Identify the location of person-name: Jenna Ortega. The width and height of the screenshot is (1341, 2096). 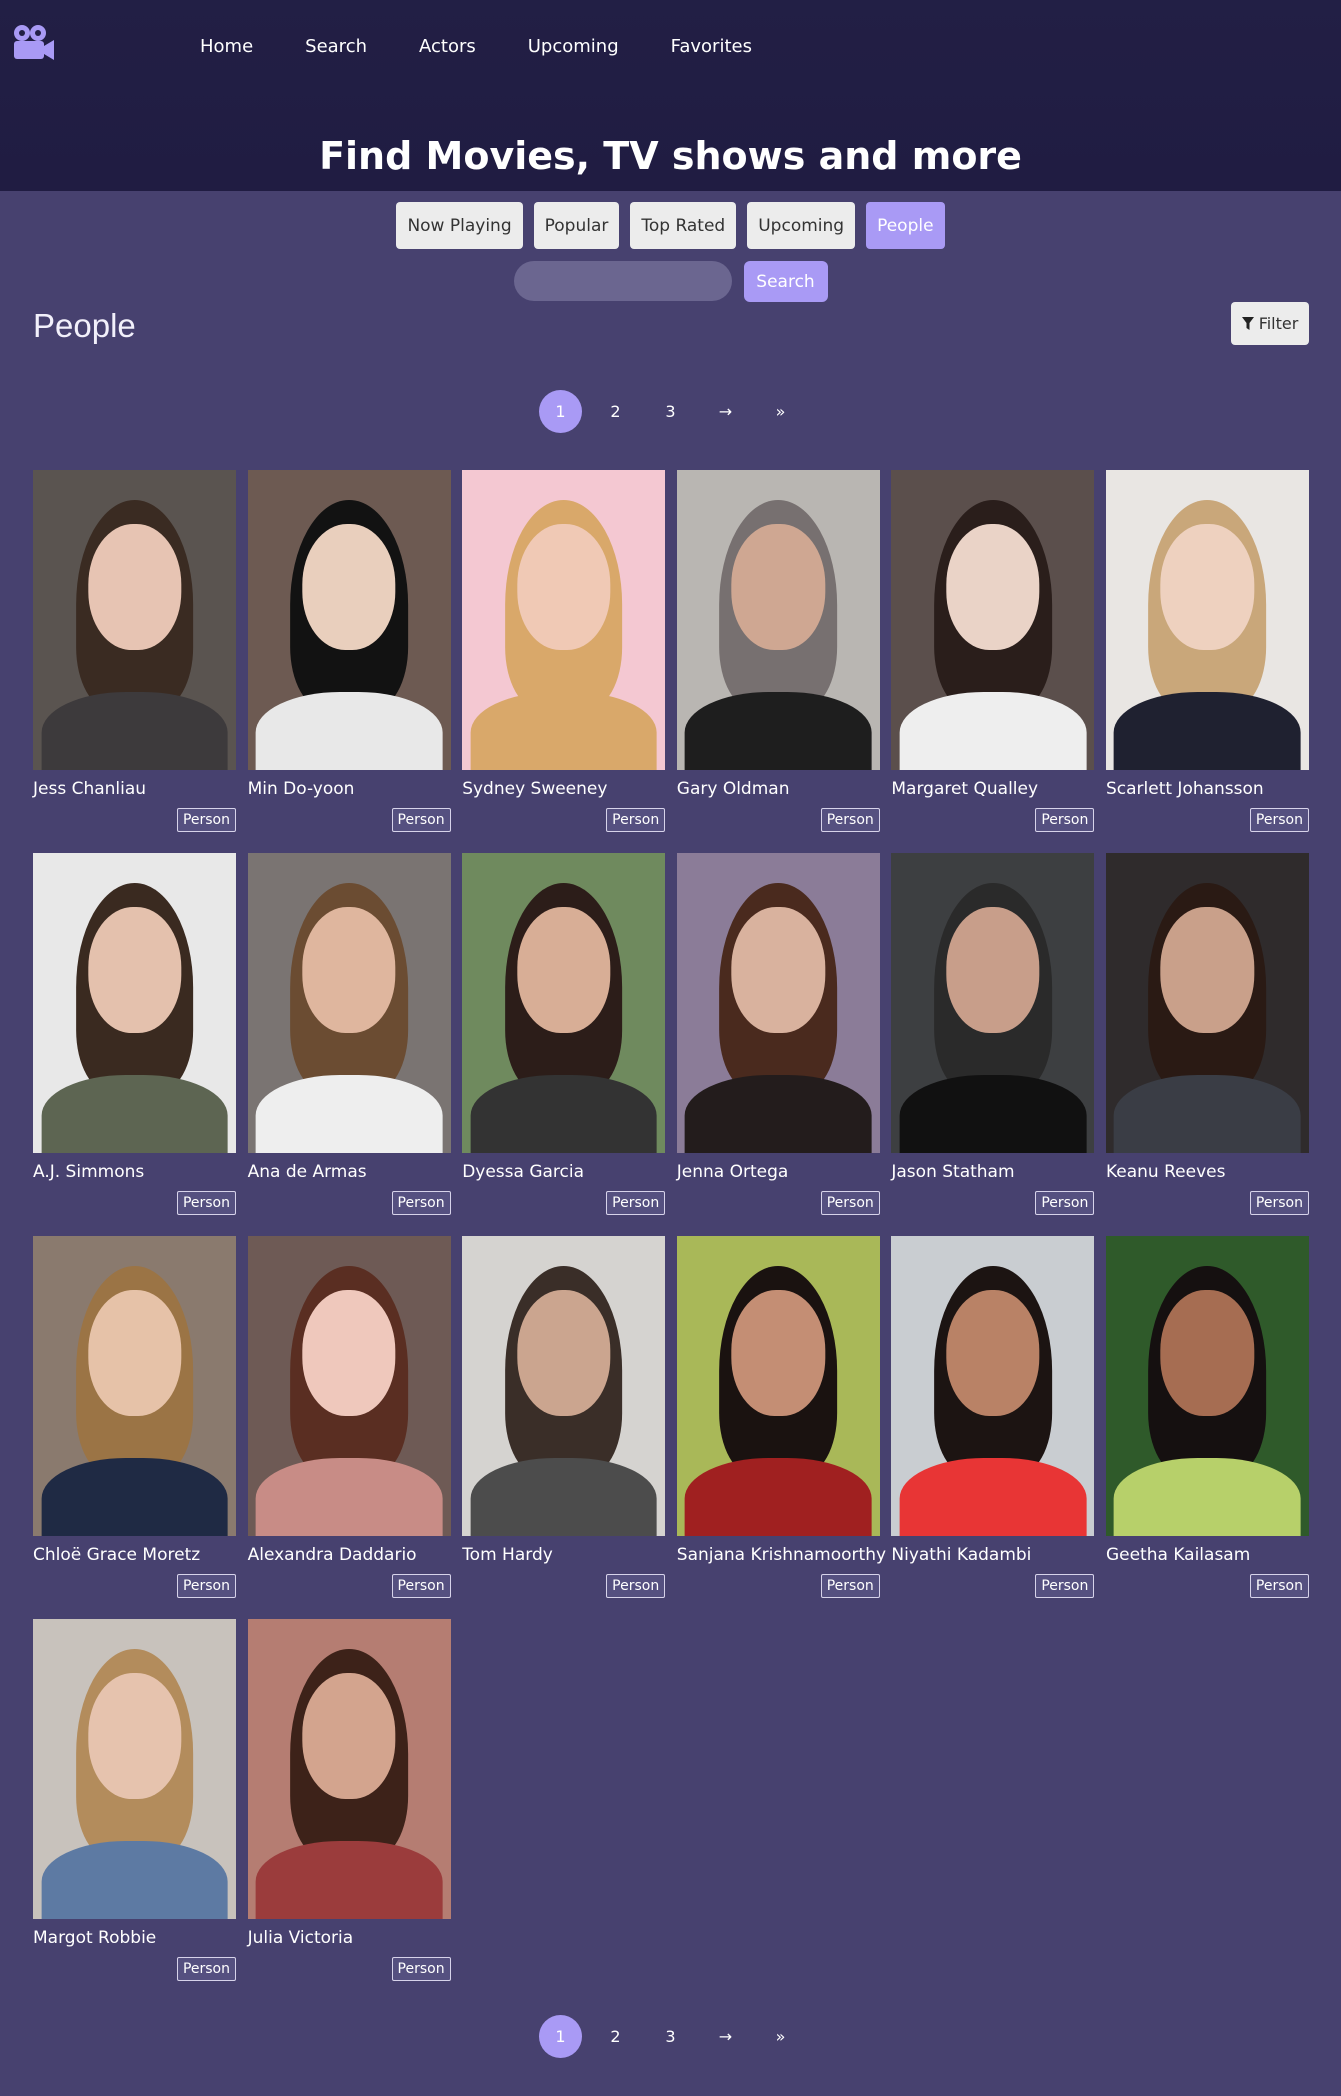
(778, 1172).